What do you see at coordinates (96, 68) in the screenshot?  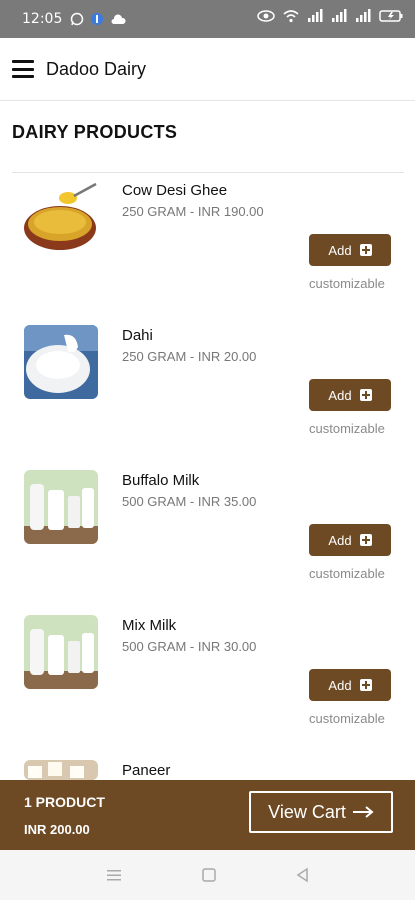 I see `app-title: Dadoo Dairy` at bounding box center [96, 68].